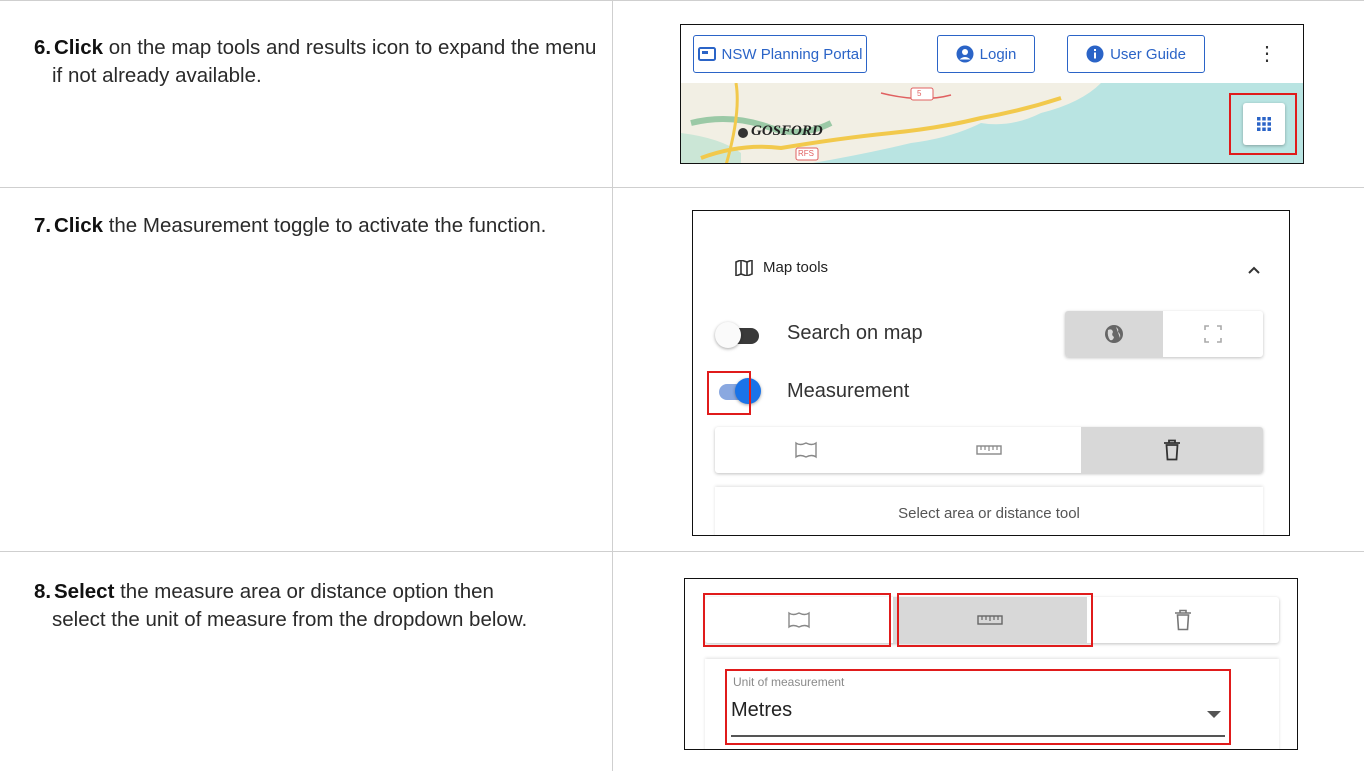 The height and width of the screenshot is (771, 1364). I want to click on nsw-planning-portal-button: NSW Planning Portal, so click(780, 54).